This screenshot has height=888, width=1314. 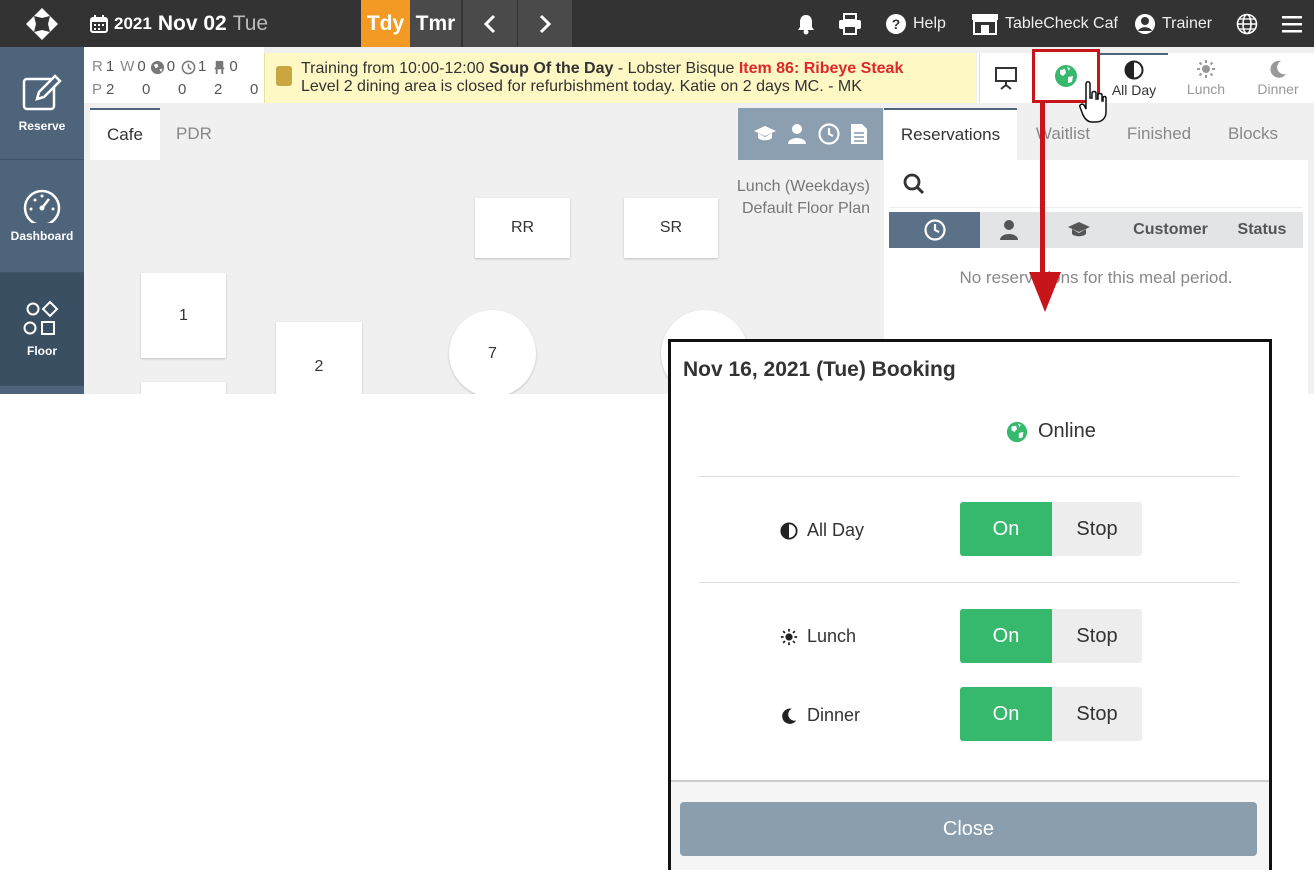 I want to click on meal-tab-lunch: Lunch, so click(x=1206, y=78).